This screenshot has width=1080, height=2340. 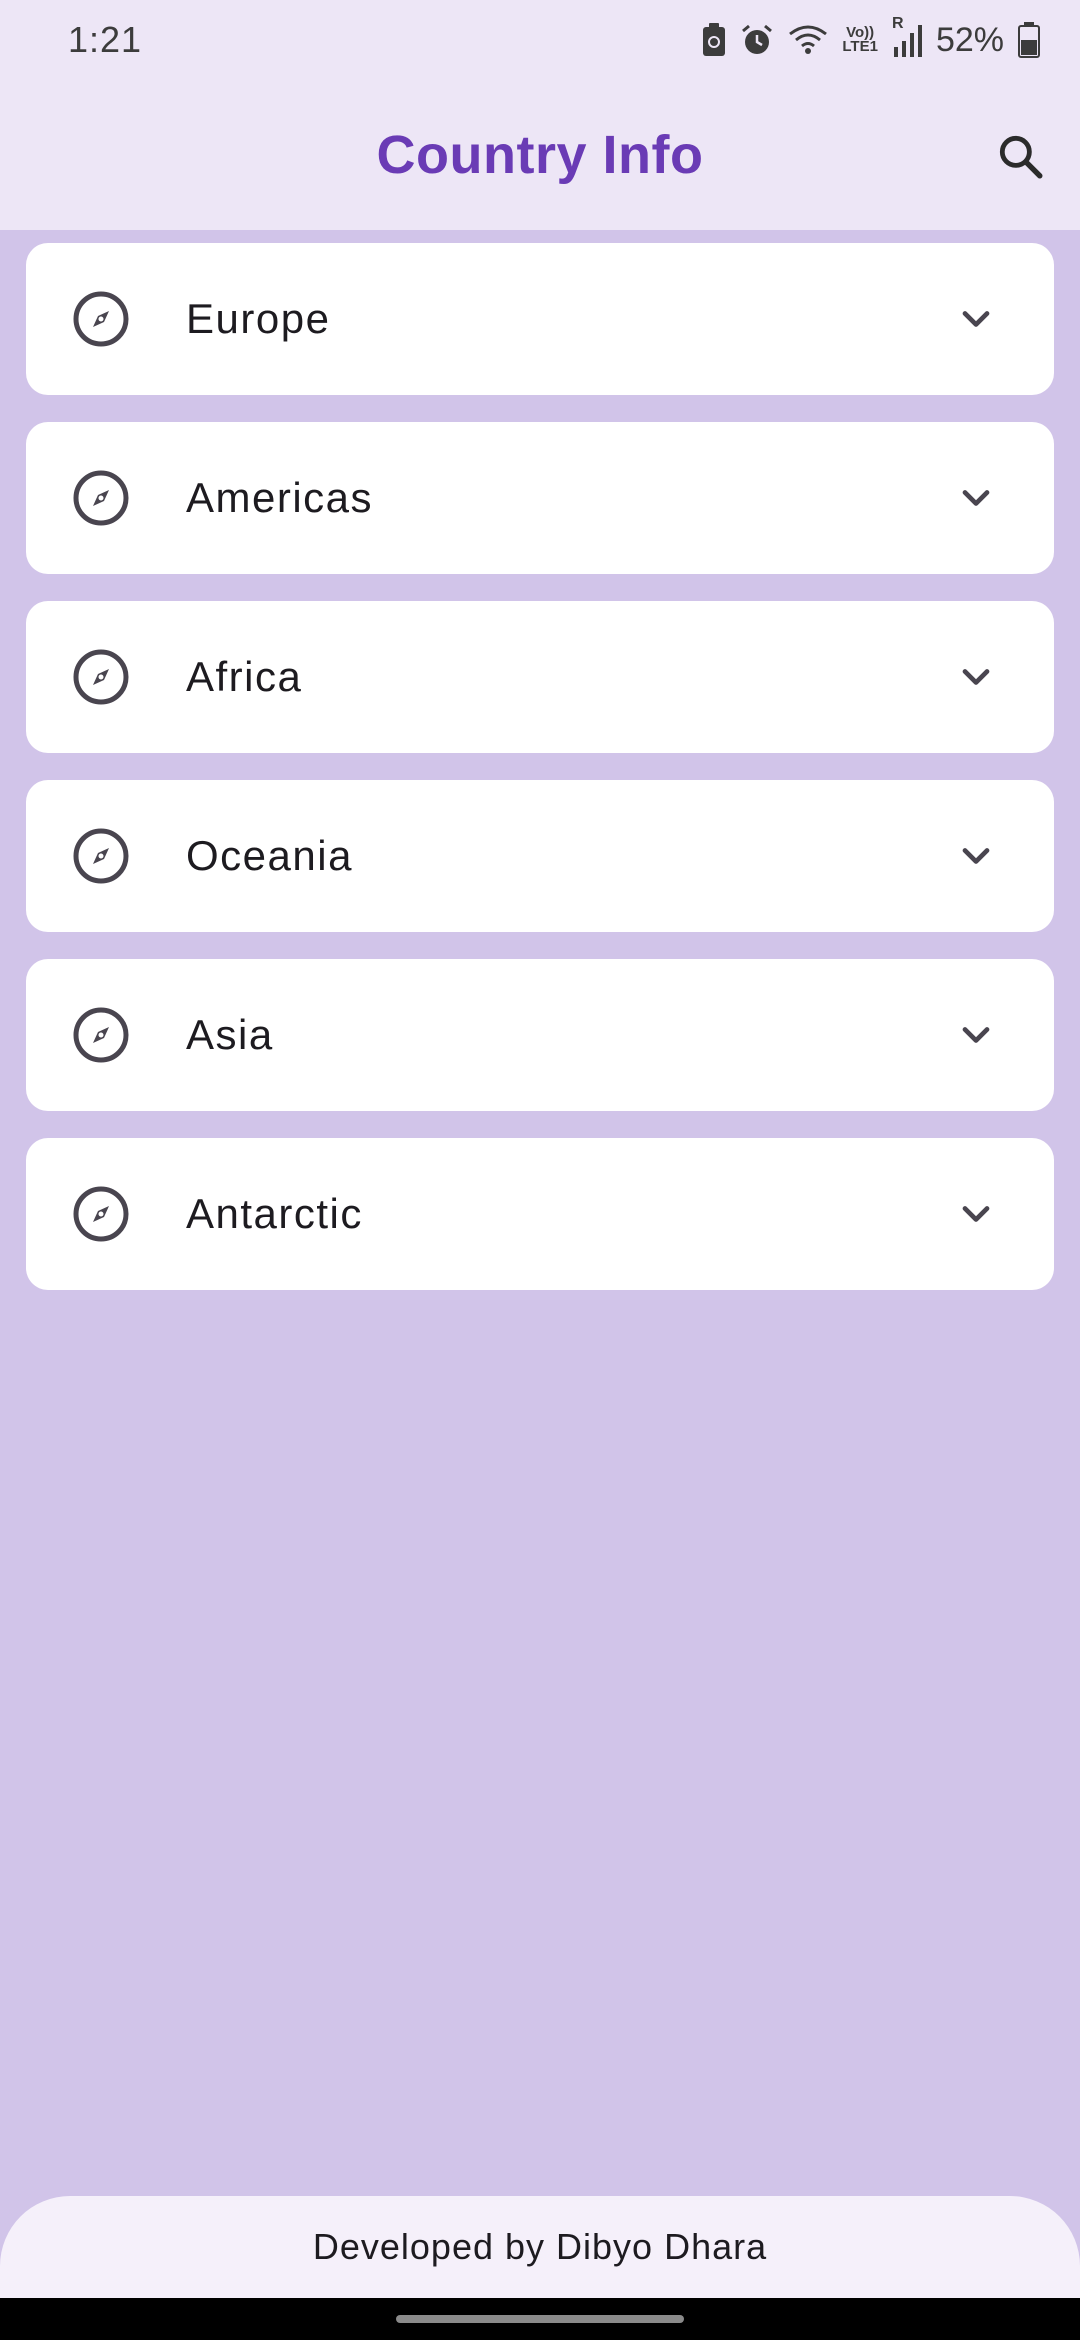 What do you see at coordinates (280, 497) in the screenshot?
I see `region-label: Americas` at bounding box center [280, 497].